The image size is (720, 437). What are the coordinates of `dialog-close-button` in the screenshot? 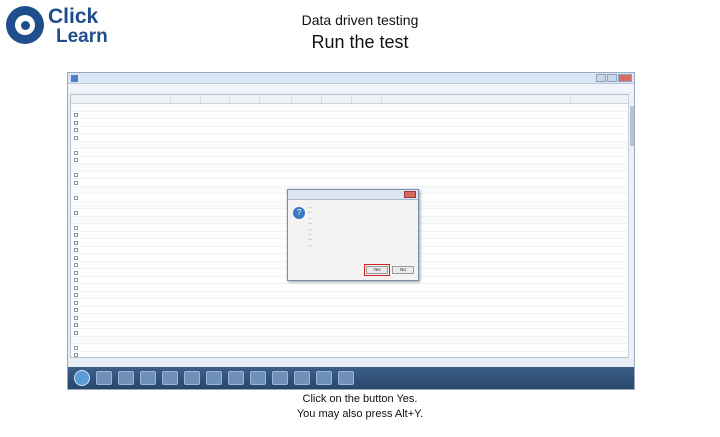 It's located at (410, 194).